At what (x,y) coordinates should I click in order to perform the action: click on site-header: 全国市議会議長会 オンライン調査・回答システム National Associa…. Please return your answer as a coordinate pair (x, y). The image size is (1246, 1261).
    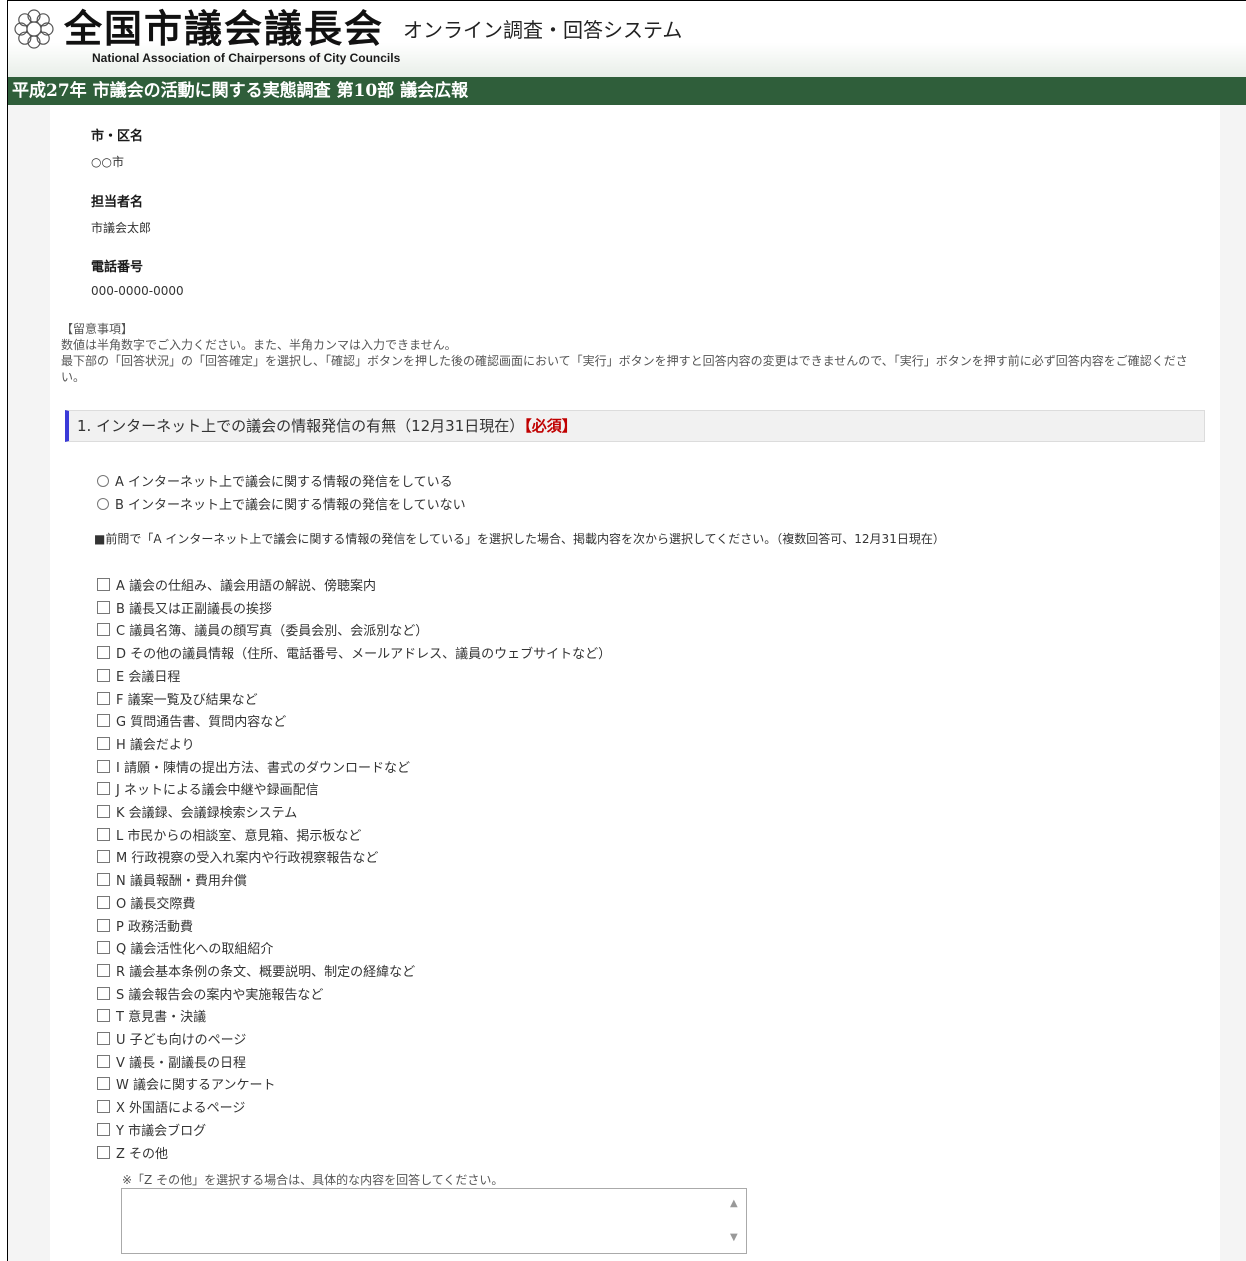
    Looking at the image, I should click on (627, 39).